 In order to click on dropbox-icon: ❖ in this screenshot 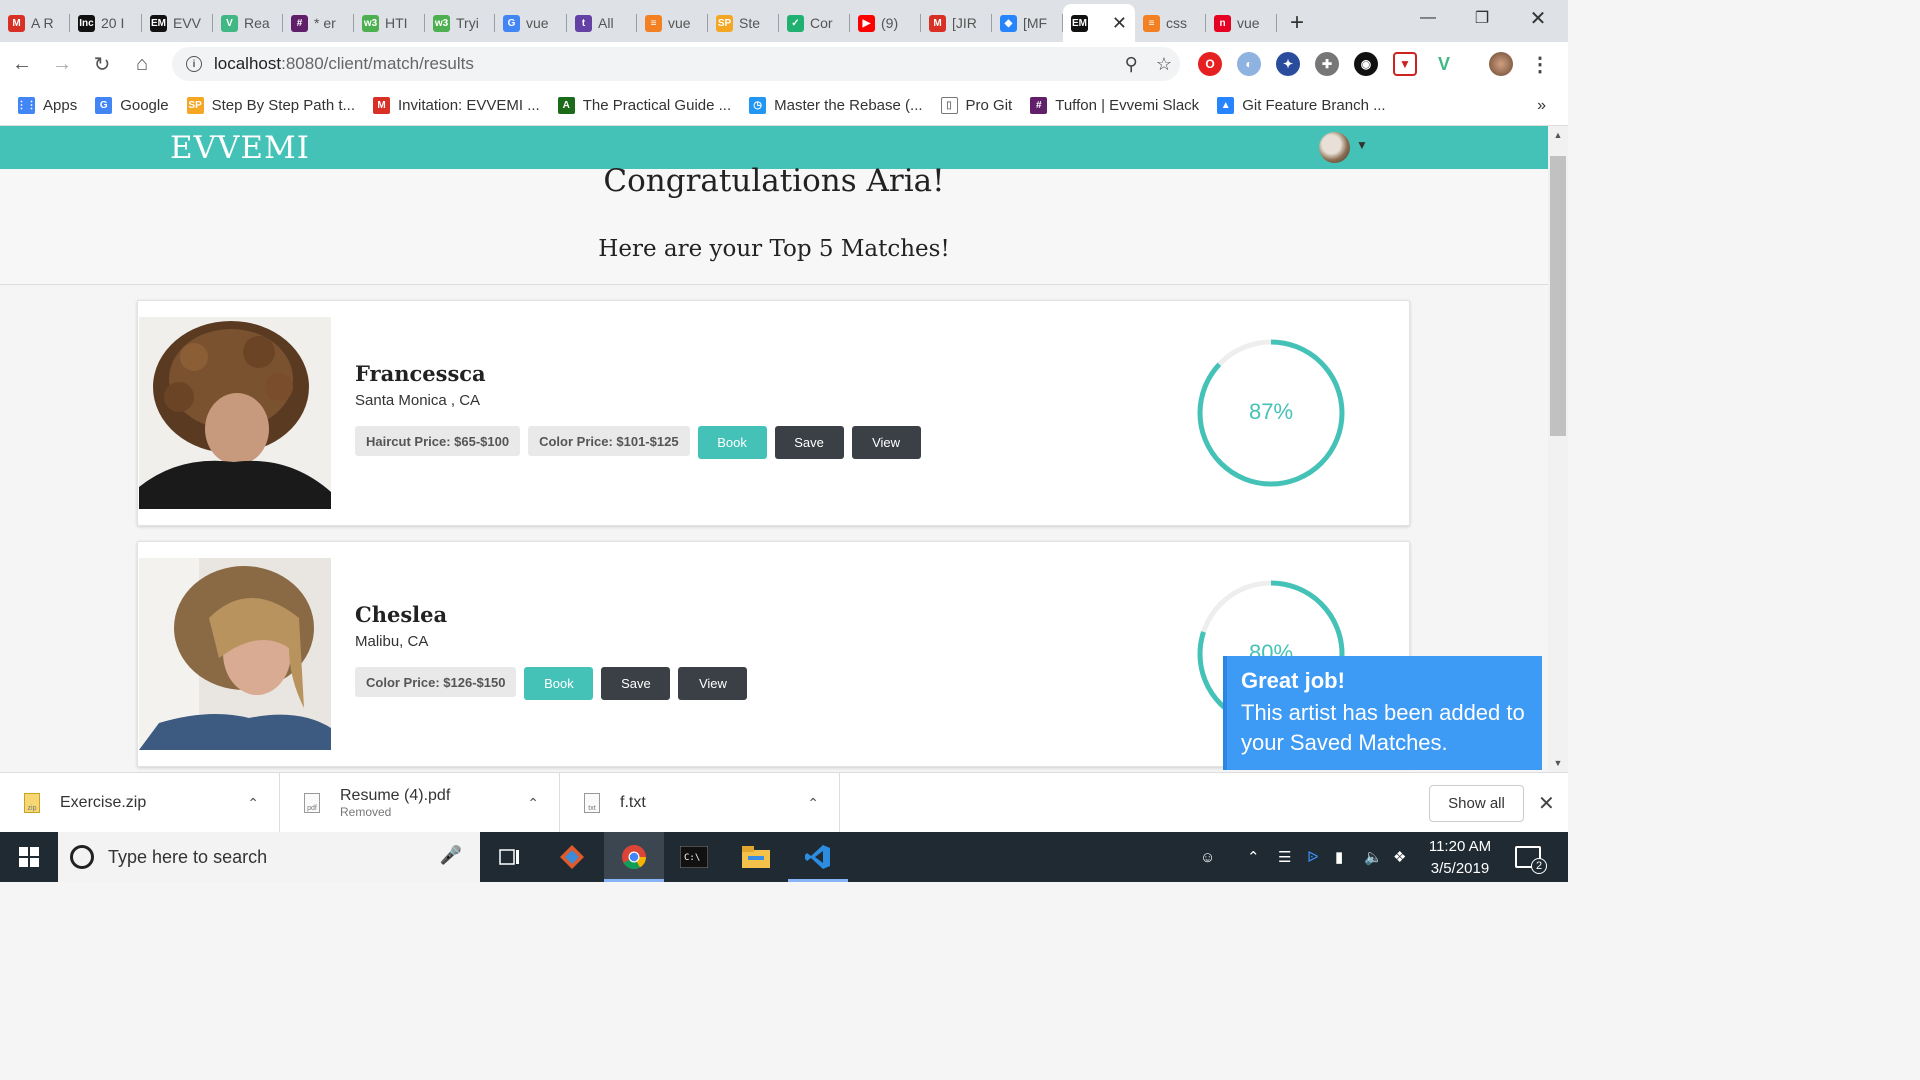, I will do `click(1399, 857)`.